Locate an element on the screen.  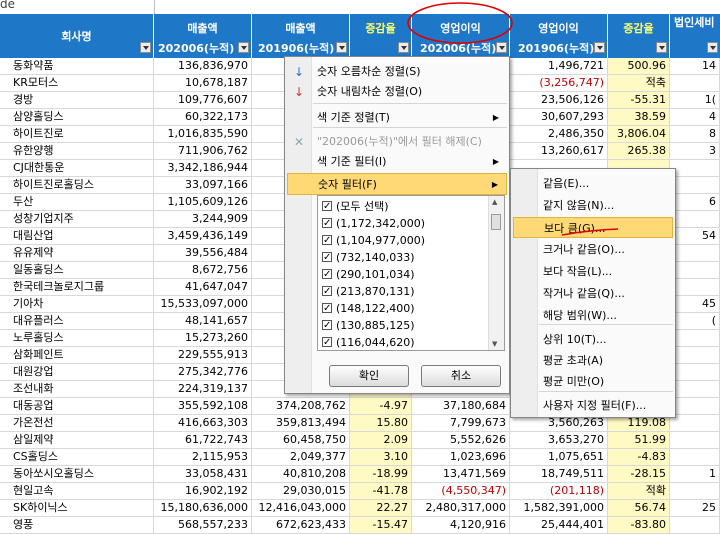
header-growth-2: 증감율 is located at coordinates (639, 36).